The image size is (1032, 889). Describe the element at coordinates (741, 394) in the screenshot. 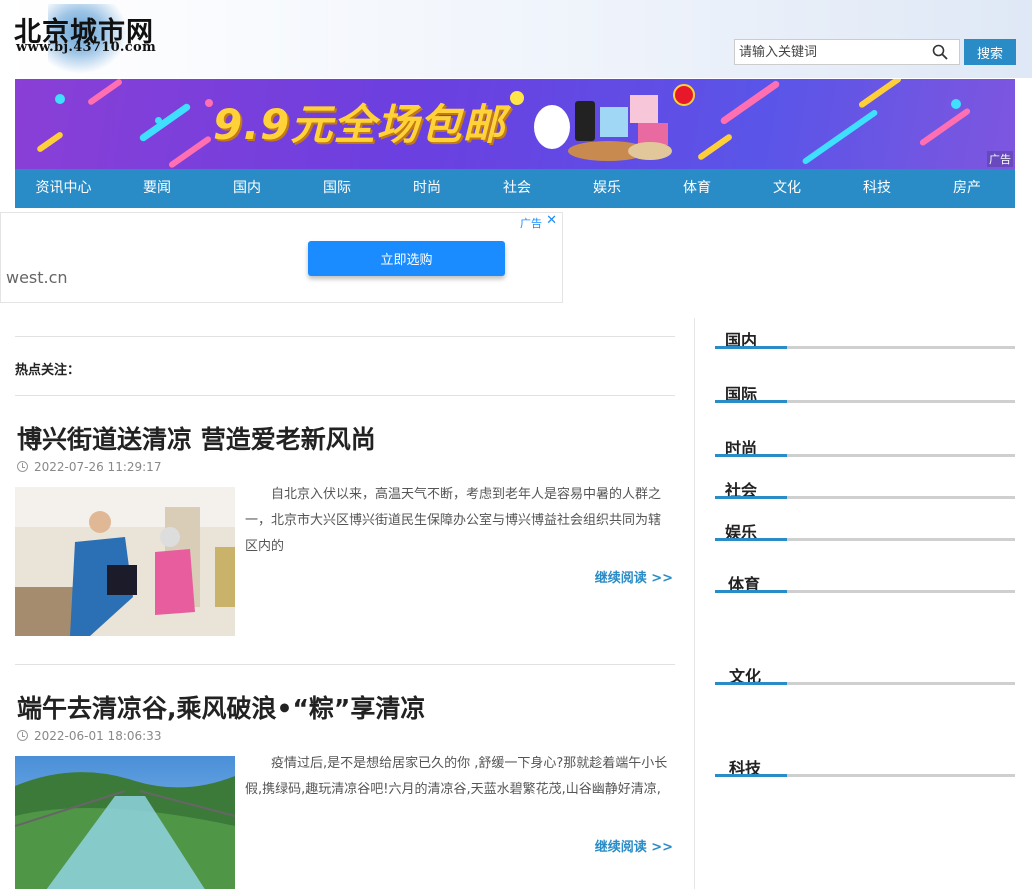

I see `sidebar-item-label: 国际` at that location.